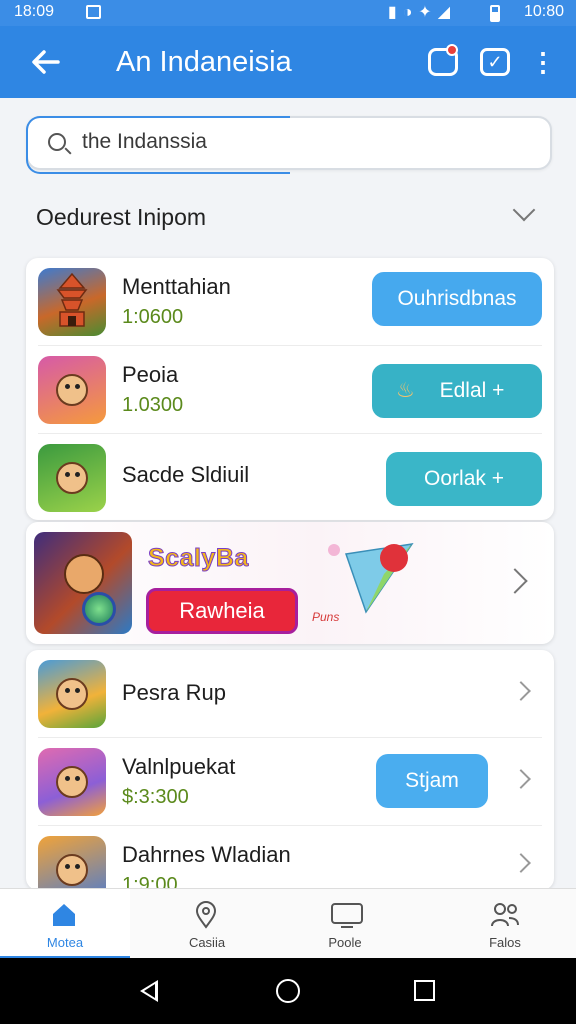 This screenshot has width=576, height=1024. I want to click on section-title: Oedurest Inipom, so click(121, 217).